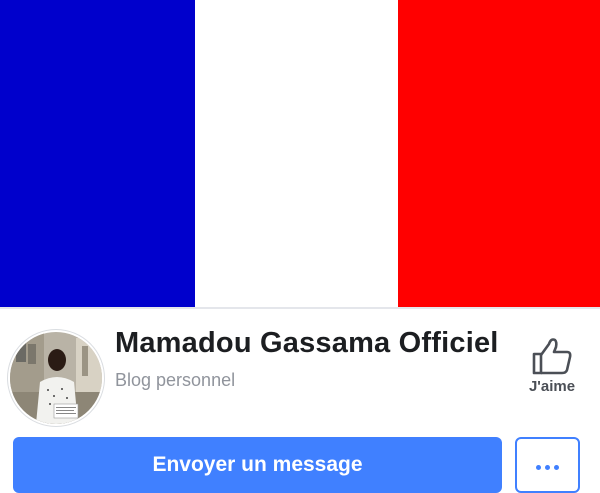  Describe the element at coordinates (552, 356) in the screenshot. I see `thumbs-up-icon` at that location.